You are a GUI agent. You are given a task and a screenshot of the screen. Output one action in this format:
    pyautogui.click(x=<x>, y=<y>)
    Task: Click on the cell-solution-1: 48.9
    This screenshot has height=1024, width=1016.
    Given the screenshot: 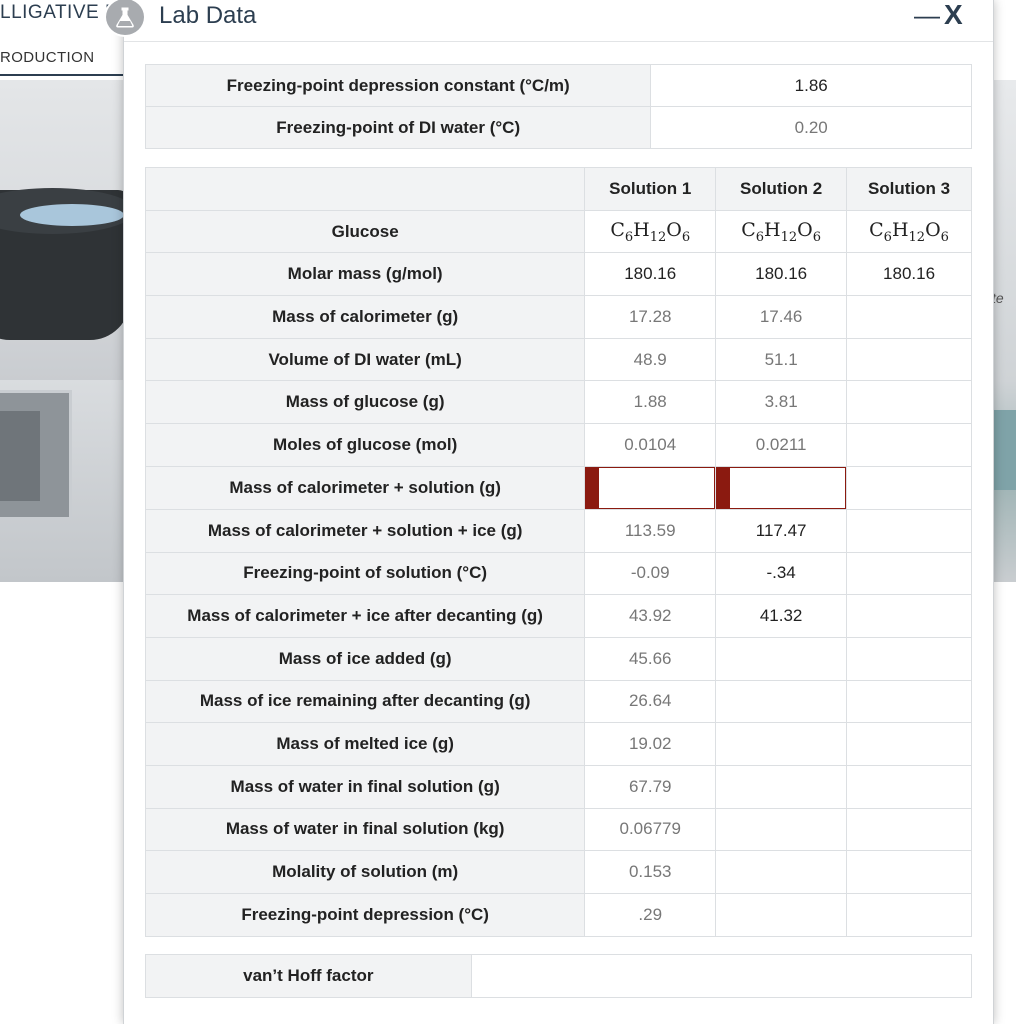 What is the action you would take?
    pyautogui.click(x=650, y=359)
    